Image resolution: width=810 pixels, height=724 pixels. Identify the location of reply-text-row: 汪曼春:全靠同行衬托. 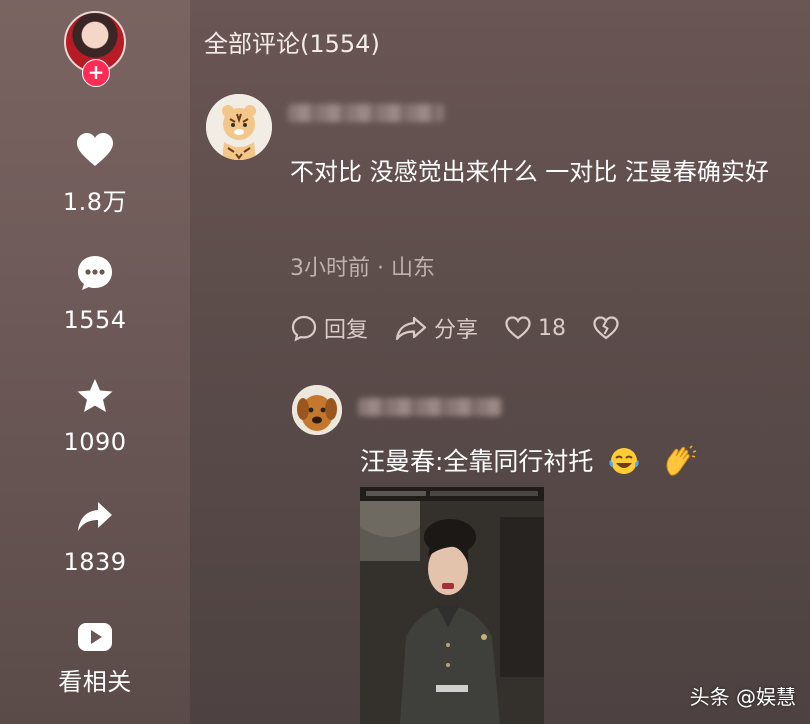
(540, 462).